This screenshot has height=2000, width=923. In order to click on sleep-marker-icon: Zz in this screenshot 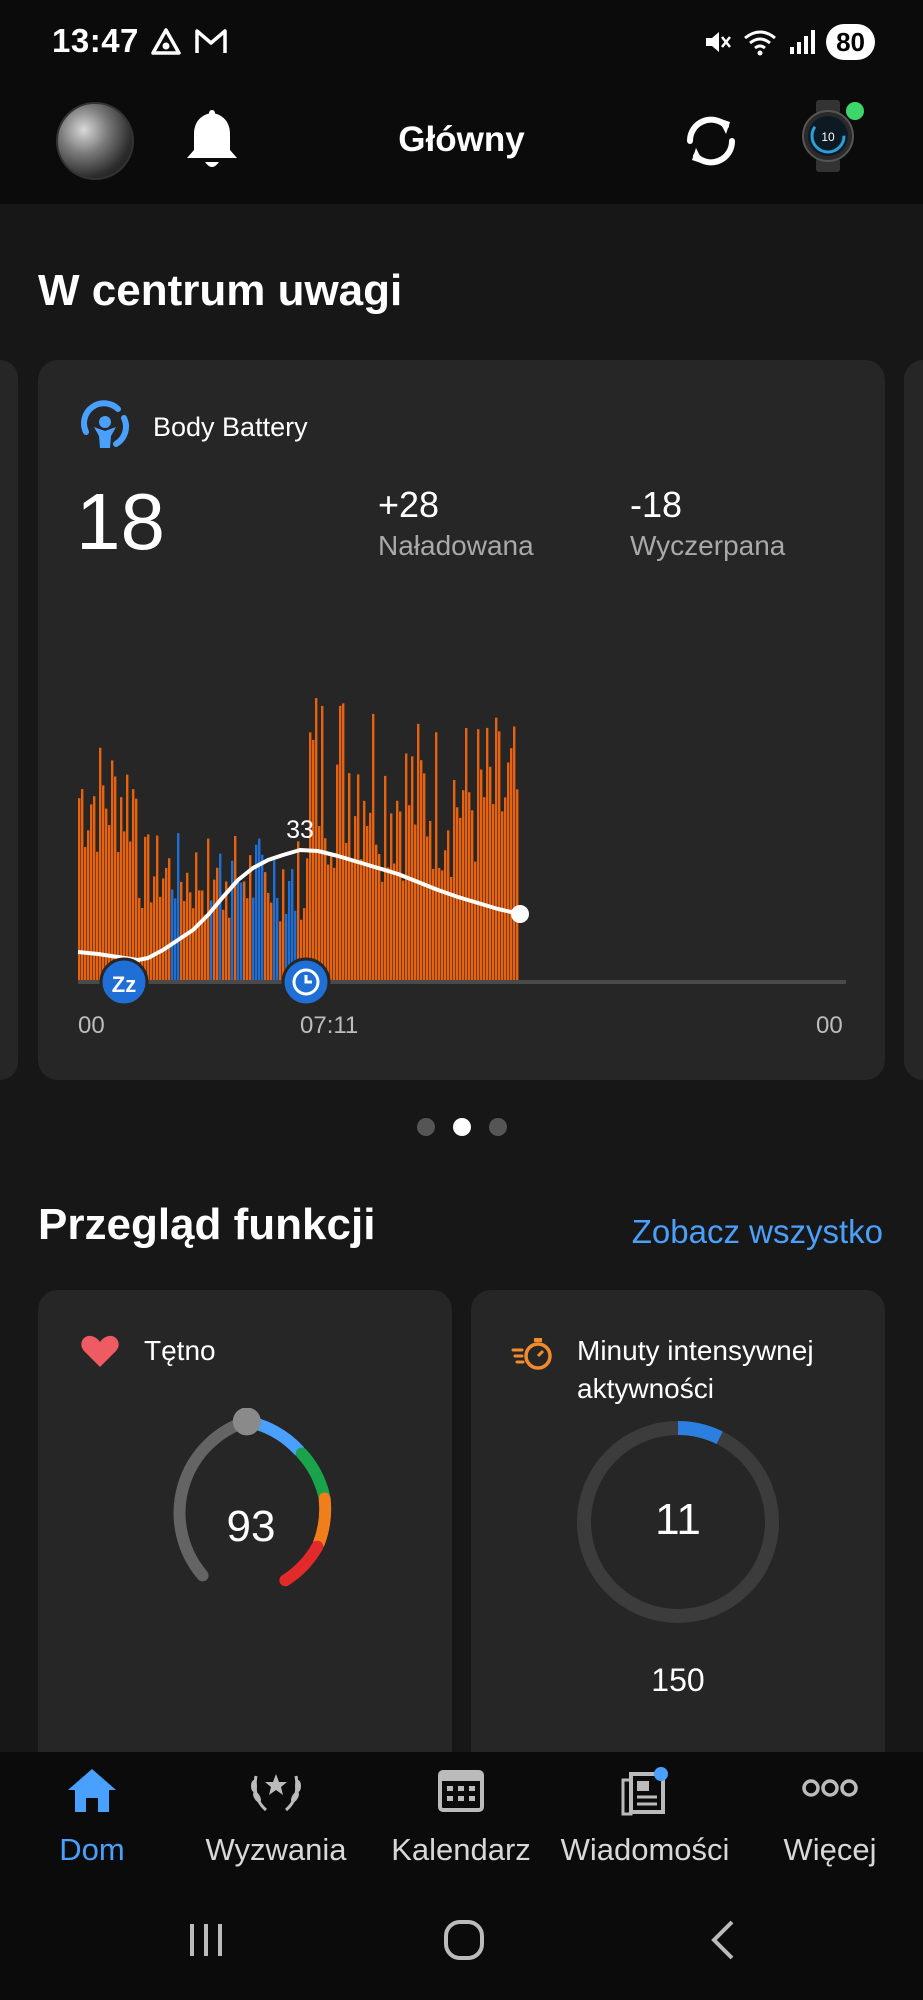, I will do `click(124, 982)`.